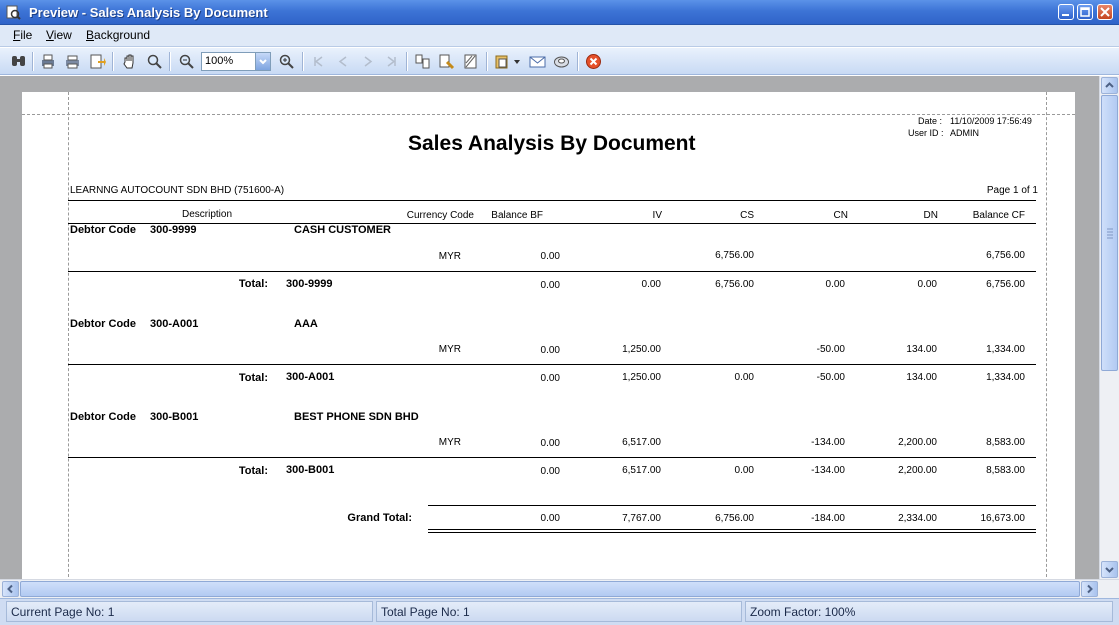 The width and height of the screenshot is (1119, 625). Describe the element at coordinates (148, 12) in the screenshot. I see `window-title: Preview - Sales Analysis By Document` at that location.